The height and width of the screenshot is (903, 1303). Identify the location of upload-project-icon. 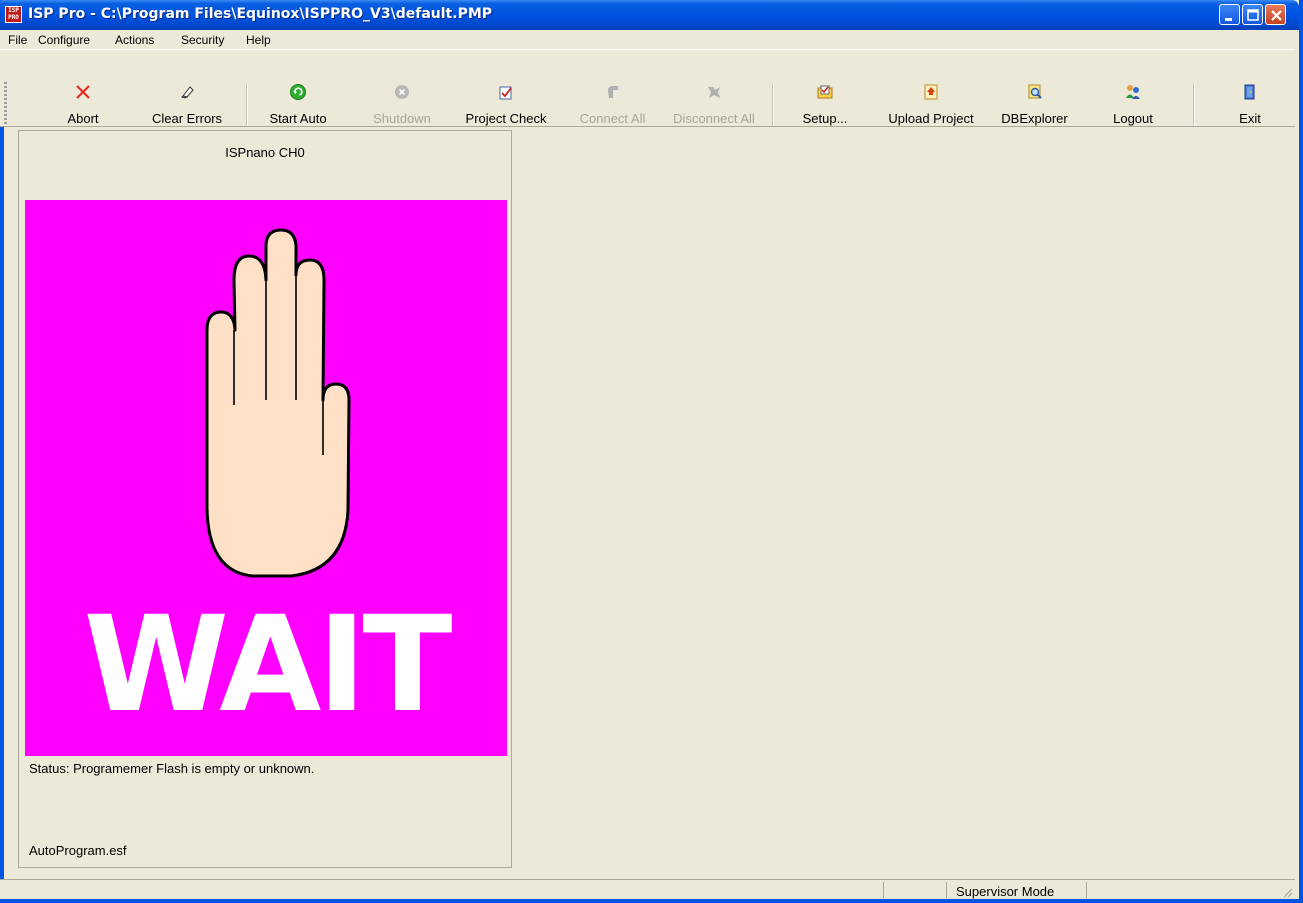
(931, 92).